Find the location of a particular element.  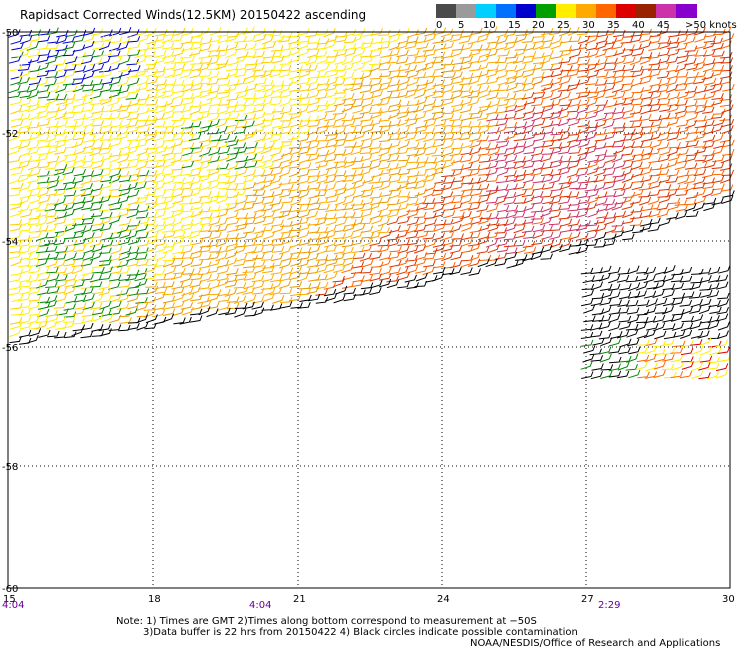

latitude-tick-label: -56 is located at coordinates (10, 348).